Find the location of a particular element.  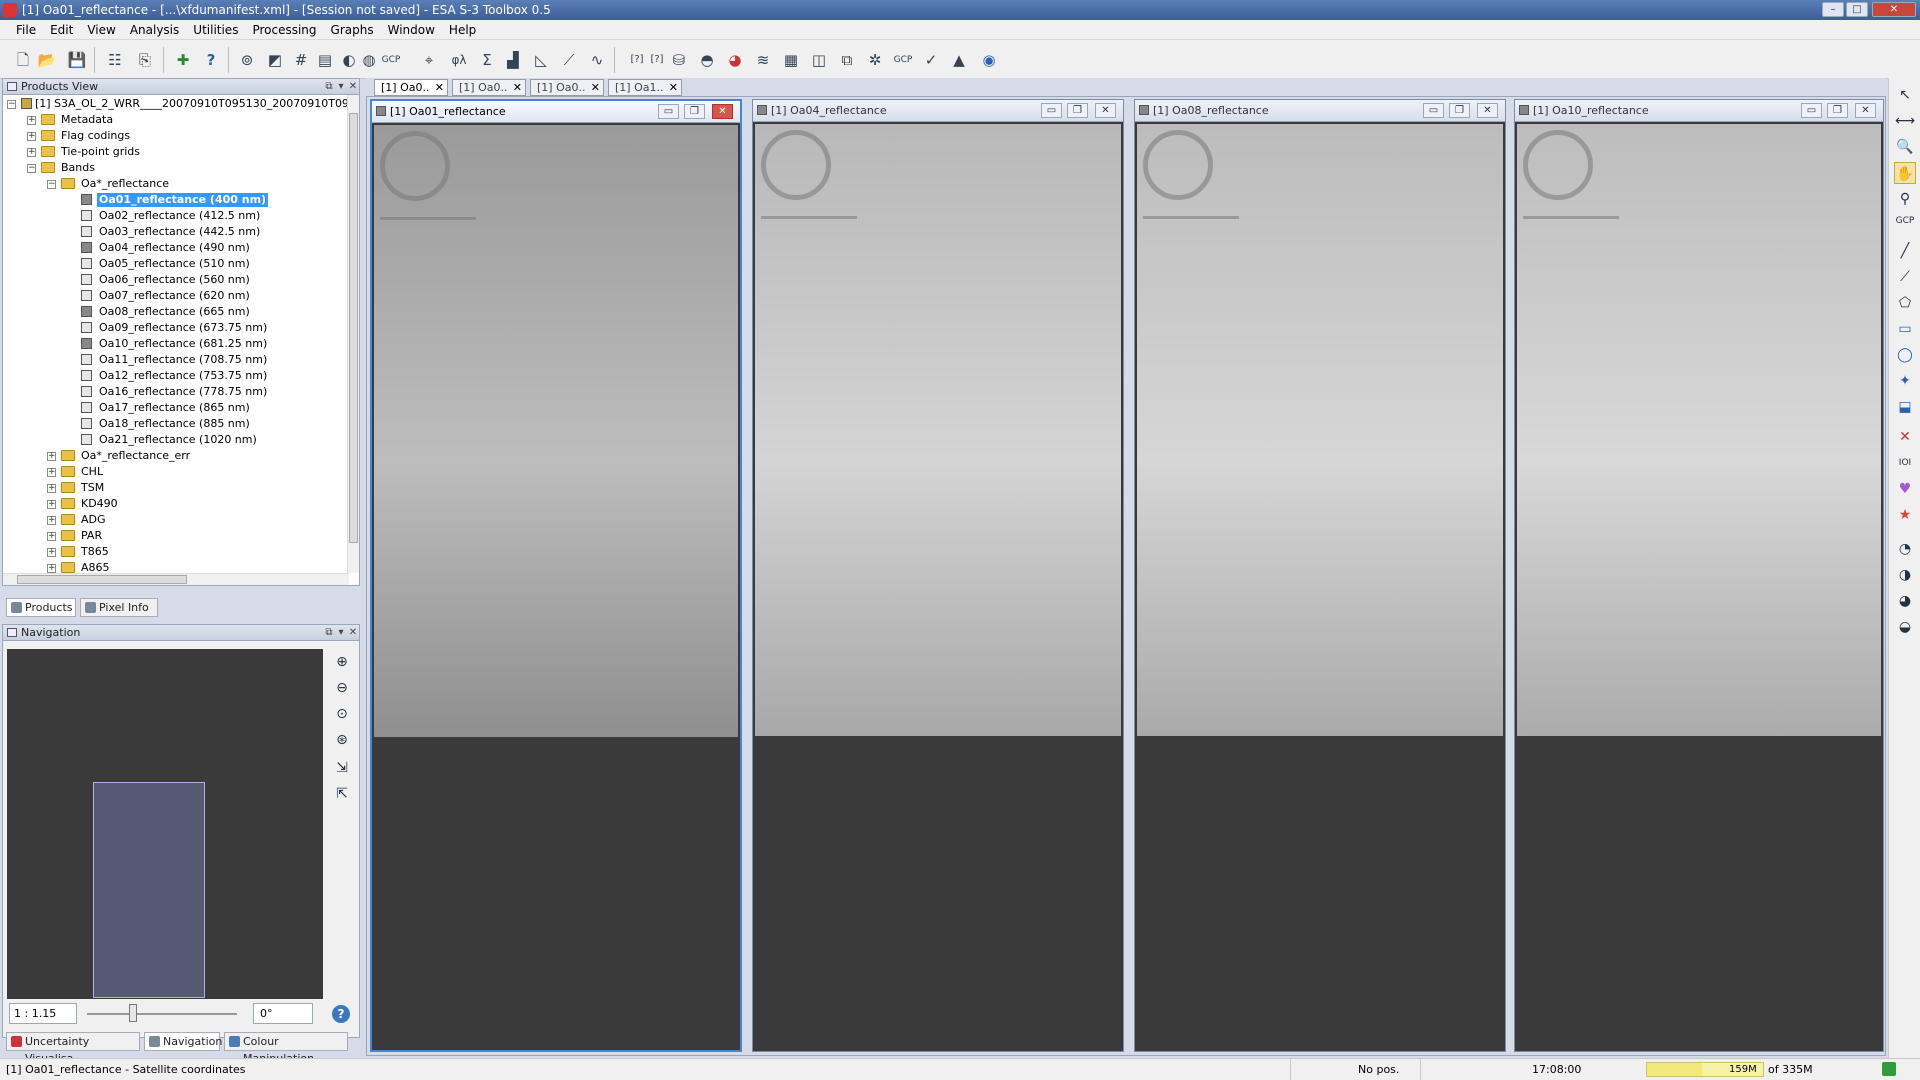

tile-views-icon: ◕ is located at coordinates (1905, 601).